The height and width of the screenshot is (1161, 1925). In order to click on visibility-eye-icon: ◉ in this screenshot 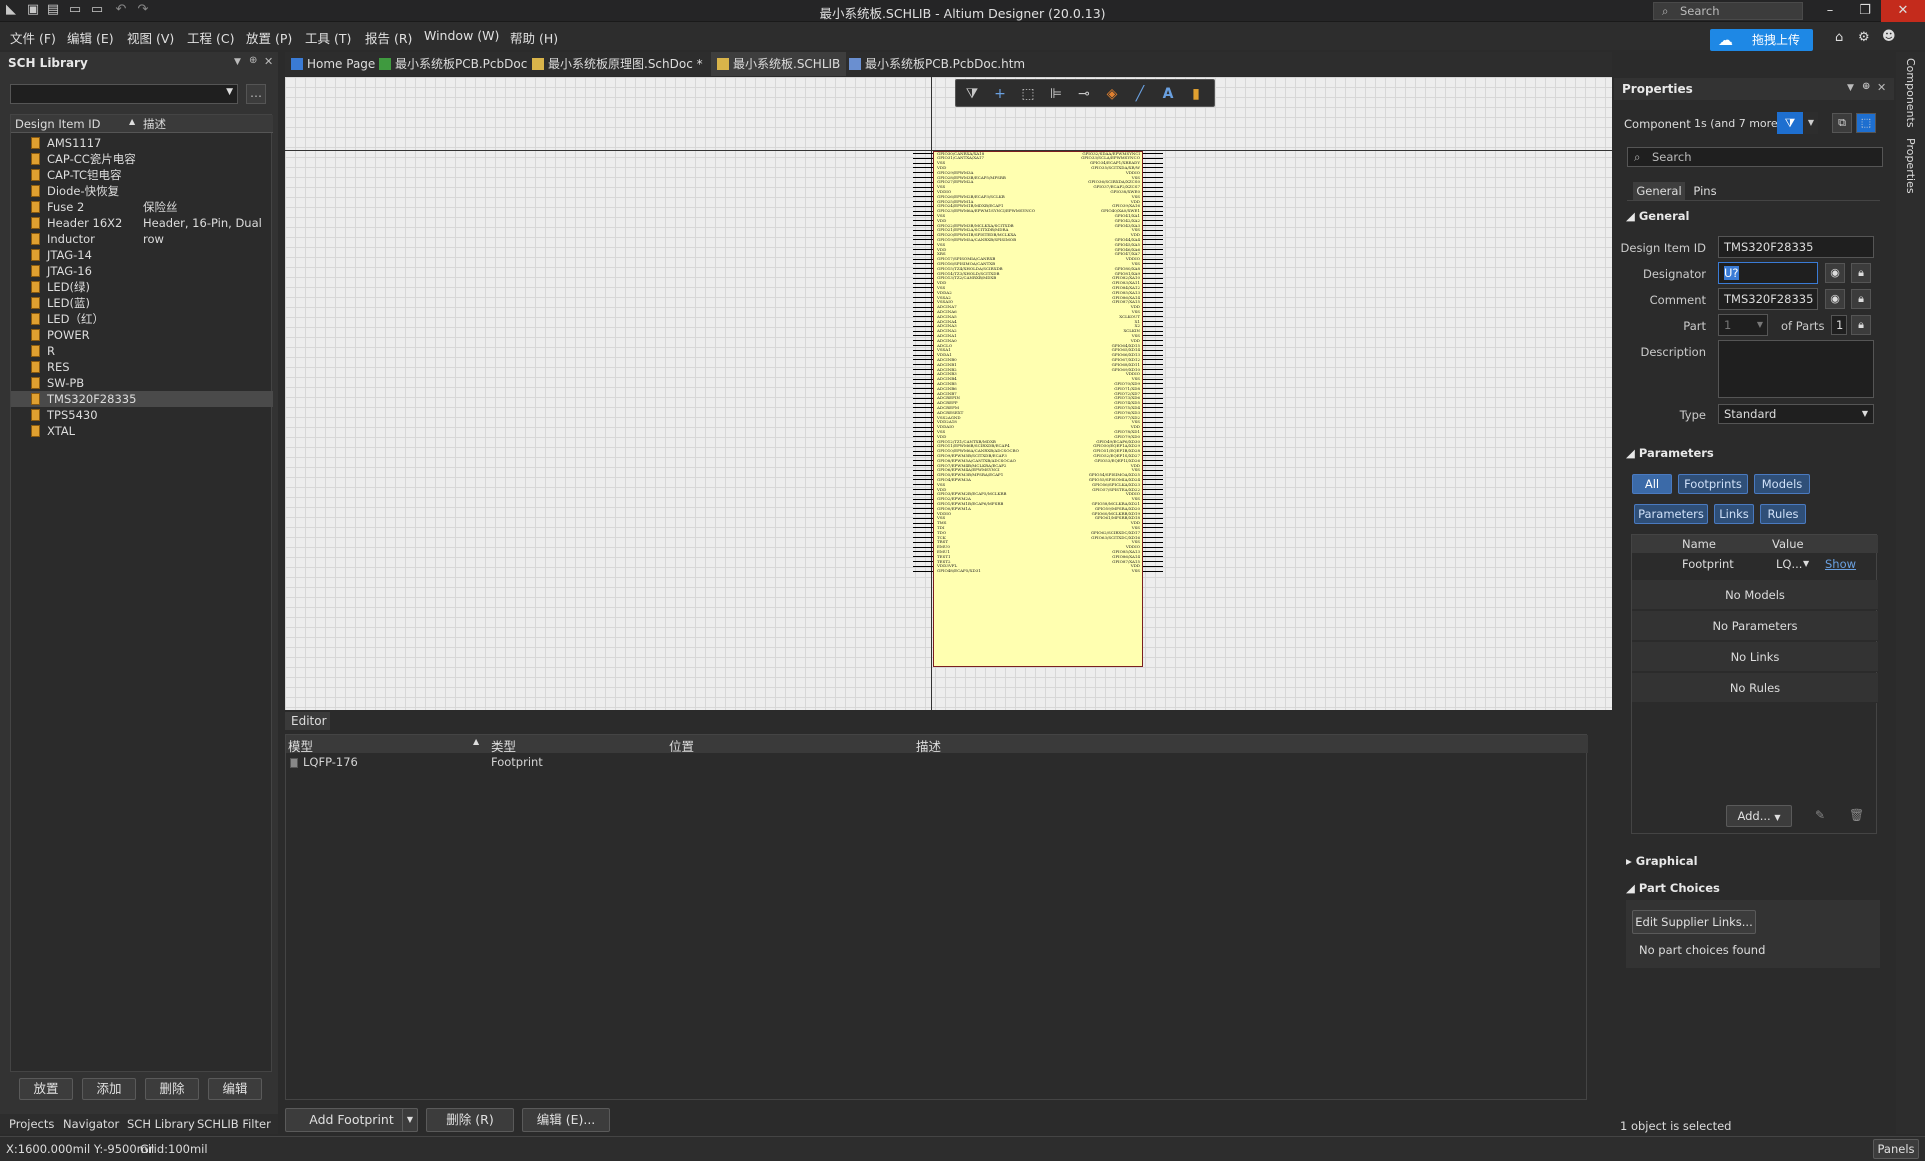, I will do `click(1835, 299)`.